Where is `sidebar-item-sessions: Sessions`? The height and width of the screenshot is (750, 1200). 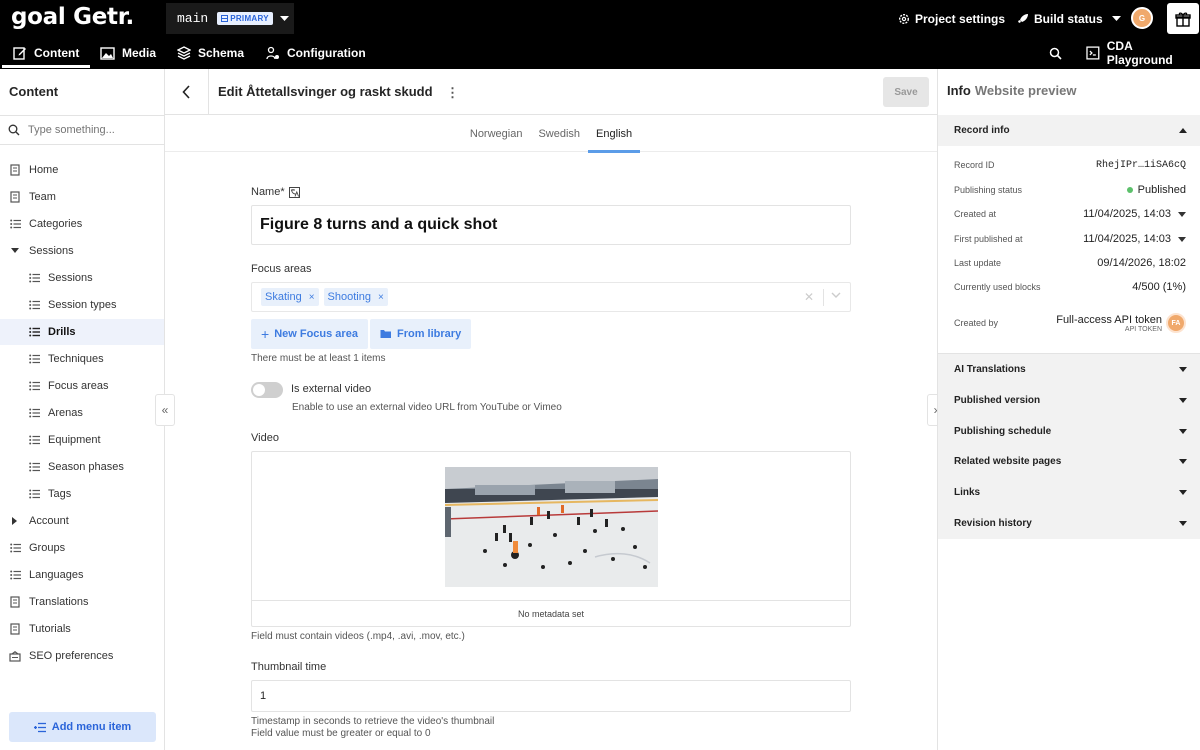
sidebar-item-sessions: Sessions is located at coordinates (82, 278).